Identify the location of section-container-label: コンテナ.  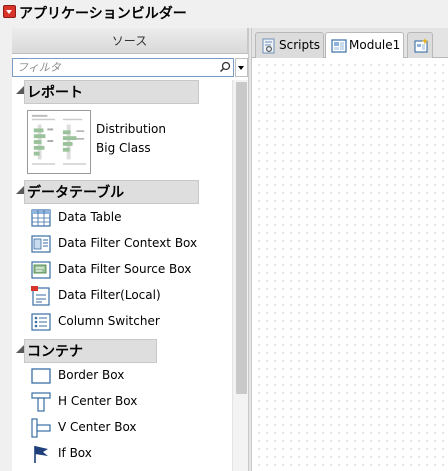
(90, 351).